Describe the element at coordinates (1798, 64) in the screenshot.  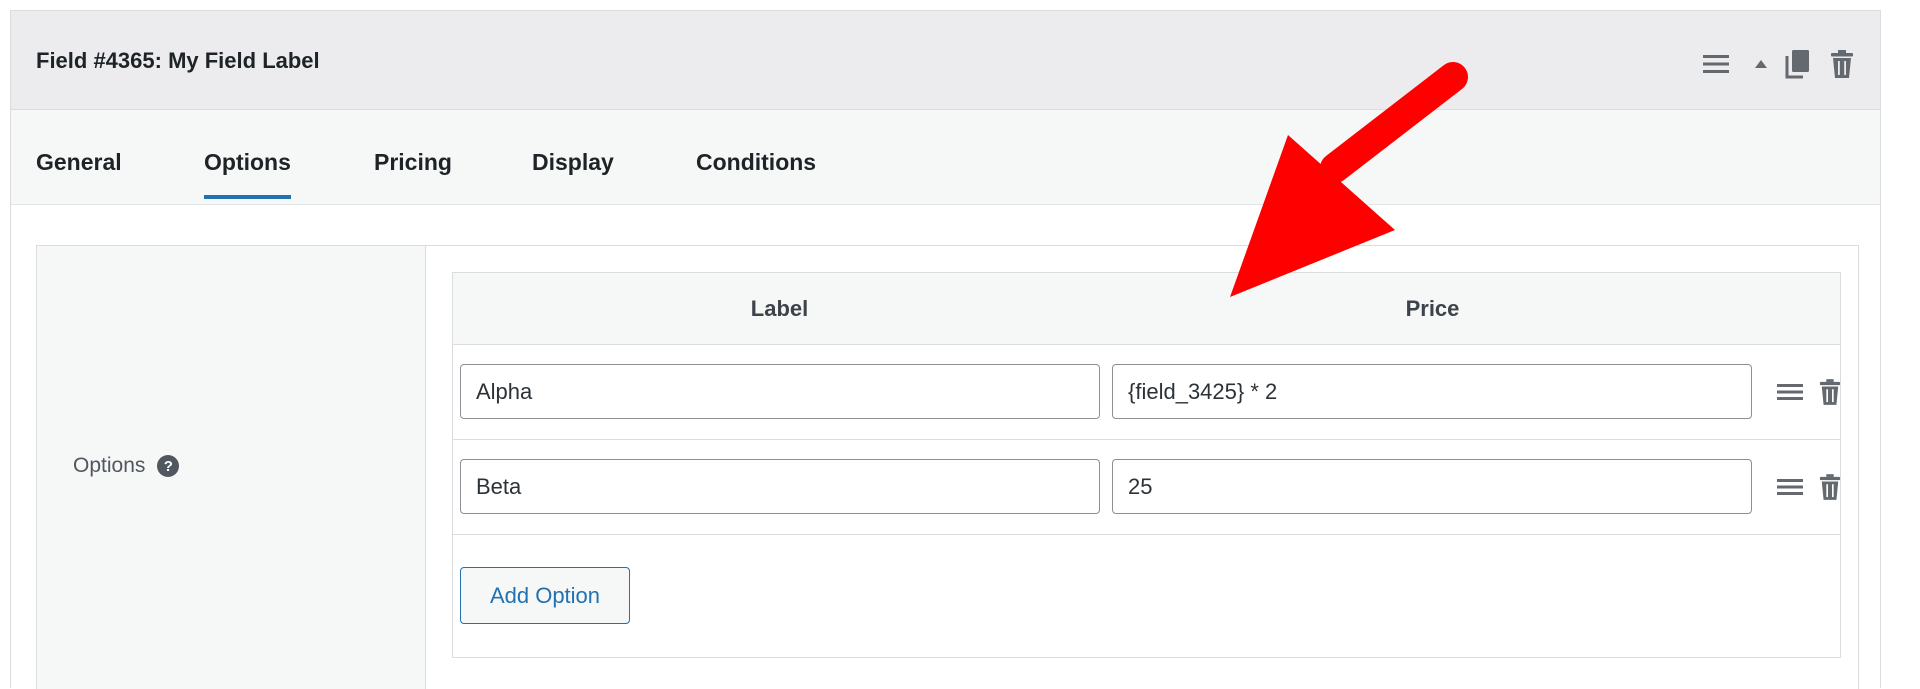
I see `duplicate-icon` at that location.